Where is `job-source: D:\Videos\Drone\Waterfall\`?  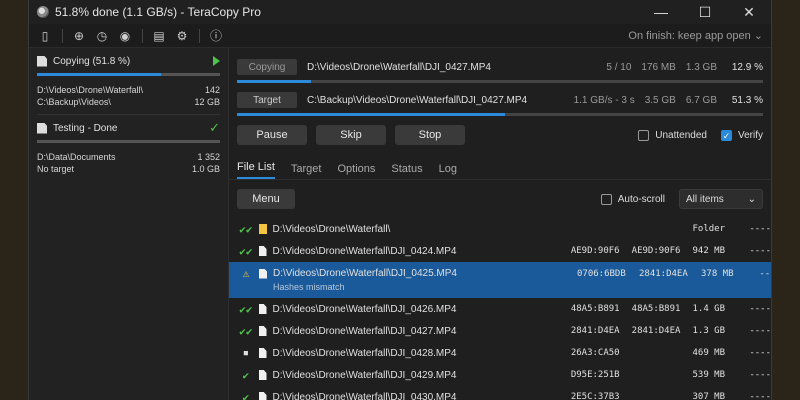
job-source: D:\Videos\Drone\Waterfall\ is located at coordinates (90, 90).